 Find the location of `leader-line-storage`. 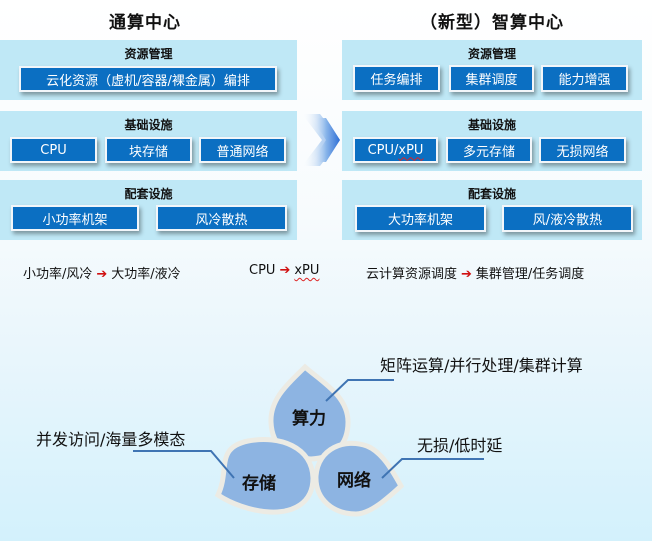

leader-line-storage is located at coordinates (184, 464).